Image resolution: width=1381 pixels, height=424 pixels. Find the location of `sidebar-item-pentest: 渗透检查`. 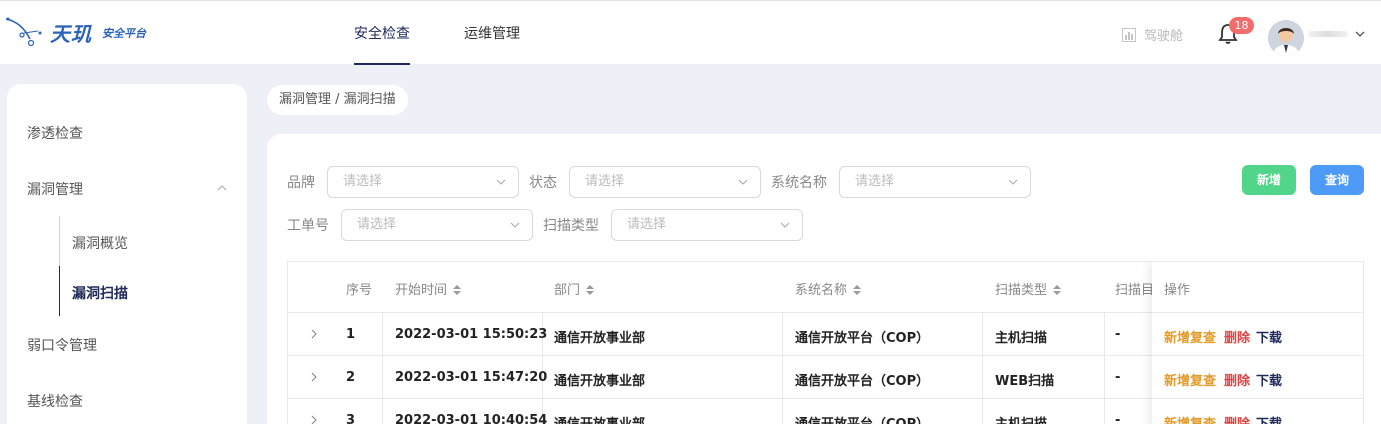

sidebar-item-pentest: 渗透检查 is located at coordinates (55, 133).